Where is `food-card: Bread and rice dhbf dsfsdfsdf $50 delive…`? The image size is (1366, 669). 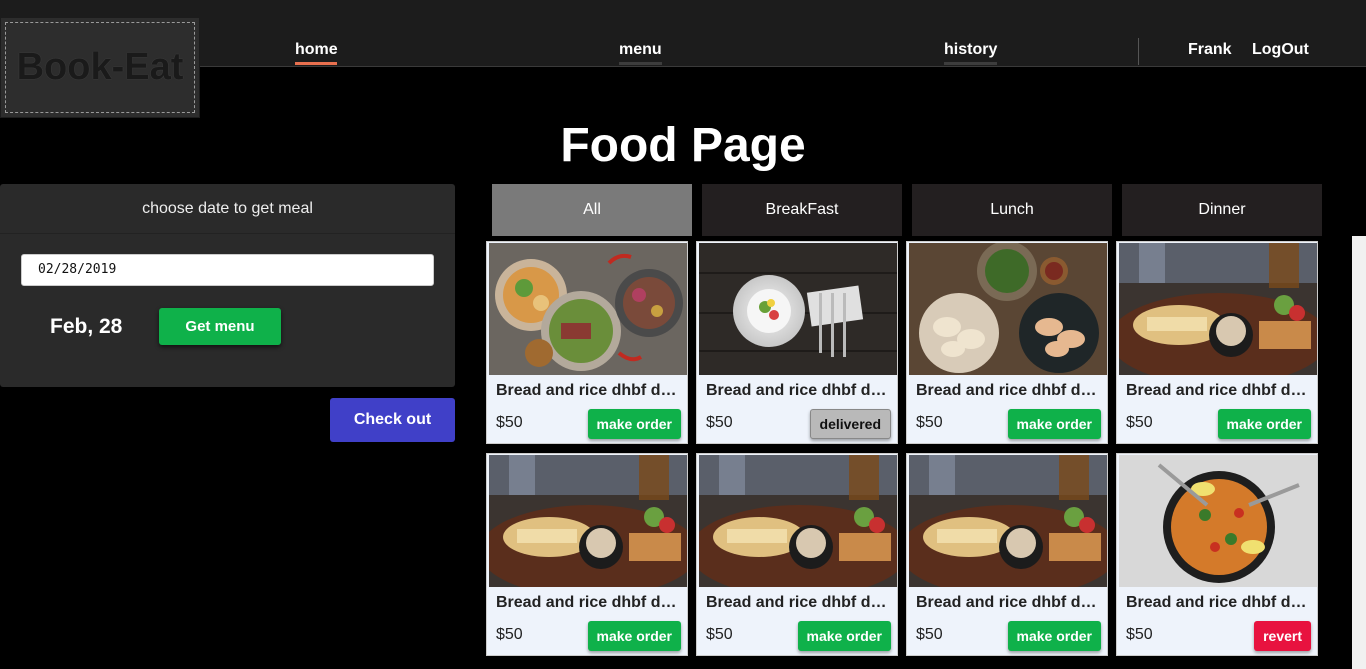
food-card: Bread and rice dhbf dsfsdfsdf $50 delive… is located at coordinates (797, 342).